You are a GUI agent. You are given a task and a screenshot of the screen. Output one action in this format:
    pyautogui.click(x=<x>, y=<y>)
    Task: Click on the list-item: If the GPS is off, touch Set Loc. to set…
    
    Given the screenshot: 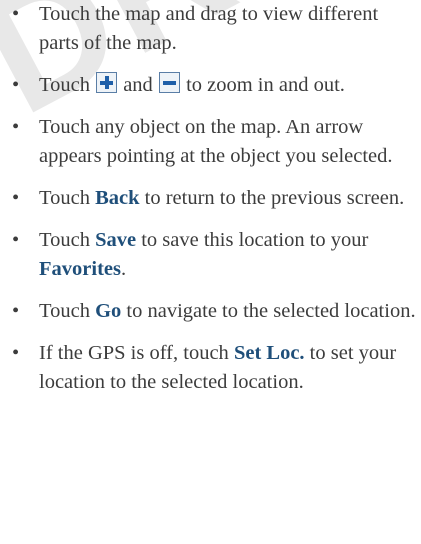 What is the action you would take?
    pyautogui.click(x=210, y=368)
    